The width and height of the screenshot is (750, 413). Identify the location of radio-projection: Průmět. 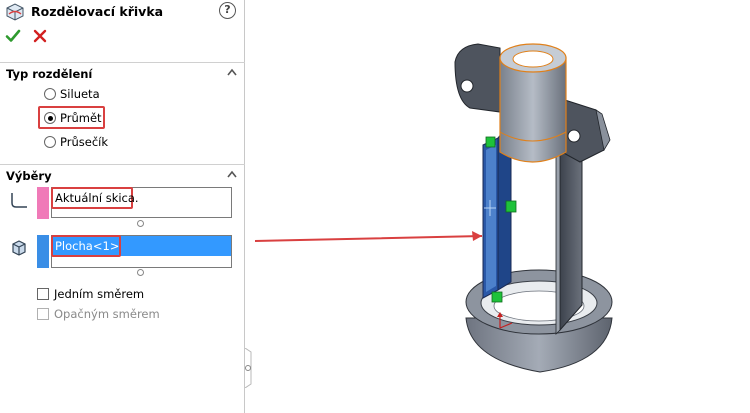
(73, 118).